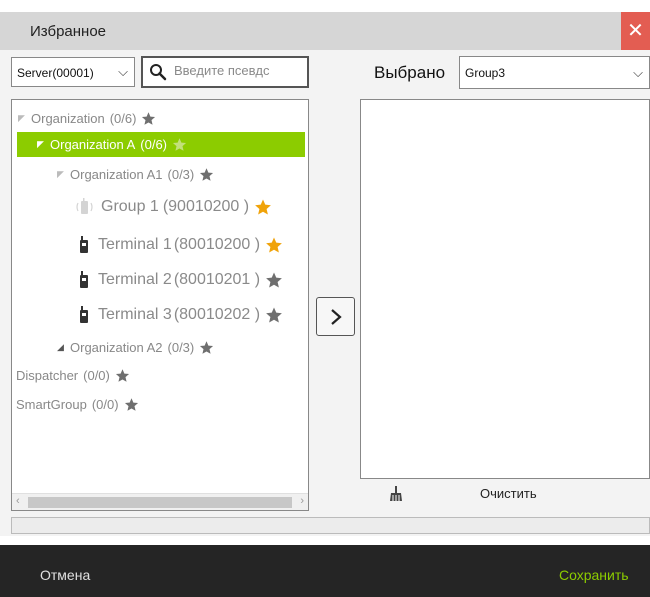 This screenshot has width=650, height=597. Describe the element at coordinates (410, 72) in the screenshot. I see `selected-label: Выбрано` at that location.